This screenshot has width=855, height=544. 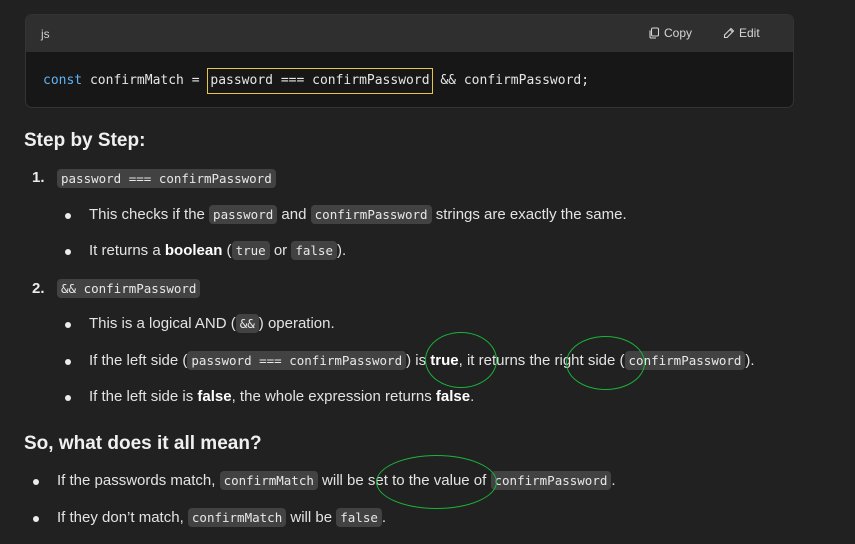 I want to click on copy-button-label: Copy, so click(x=678, y=33).